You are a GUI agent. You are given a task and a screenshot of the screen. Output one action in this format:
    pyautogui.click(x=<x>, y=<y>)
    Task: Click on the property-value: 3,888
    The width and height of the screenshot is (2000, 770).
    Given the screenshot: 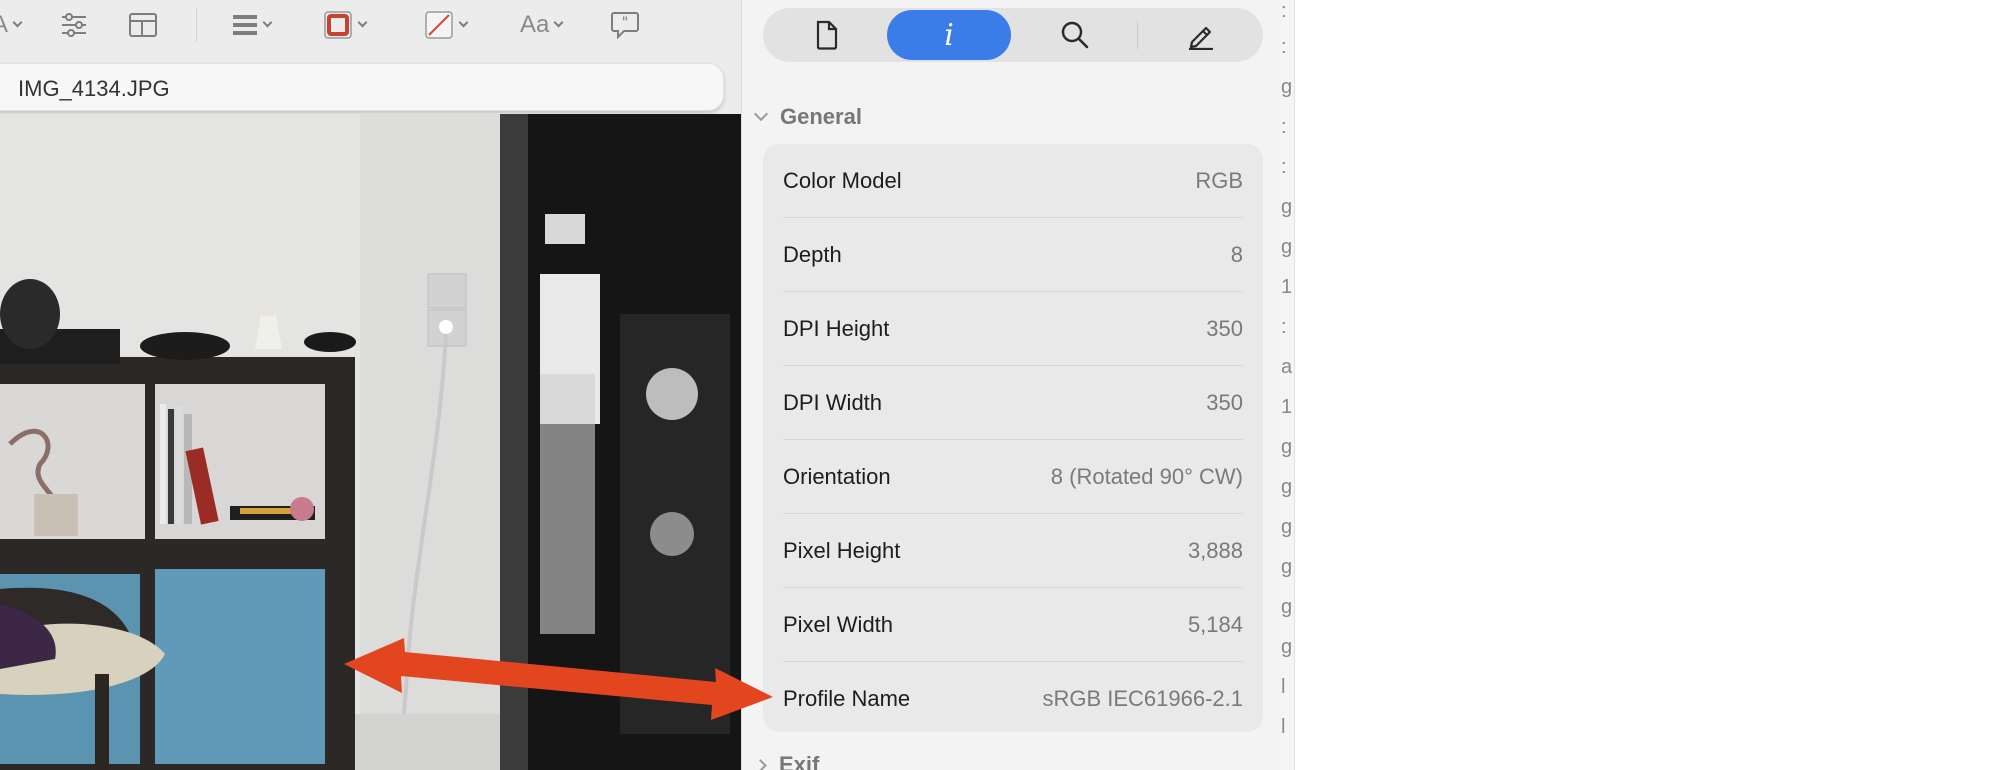 What is the action you would take?
    pyautogui.click(x=1215, y=550)
    